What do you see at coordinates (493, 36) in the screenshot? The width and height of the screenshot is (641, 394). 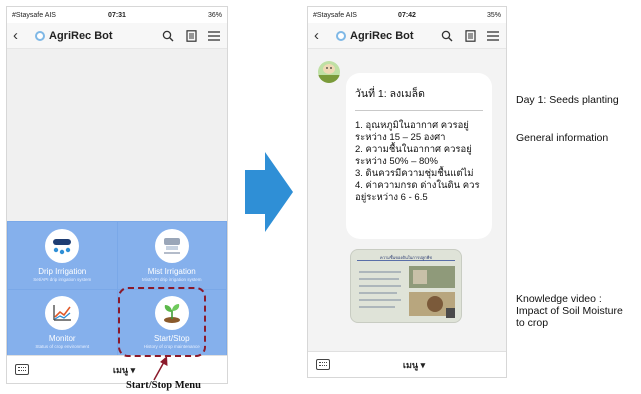 I see `hamburger-menu-icon` at bounding box center [493, 36].